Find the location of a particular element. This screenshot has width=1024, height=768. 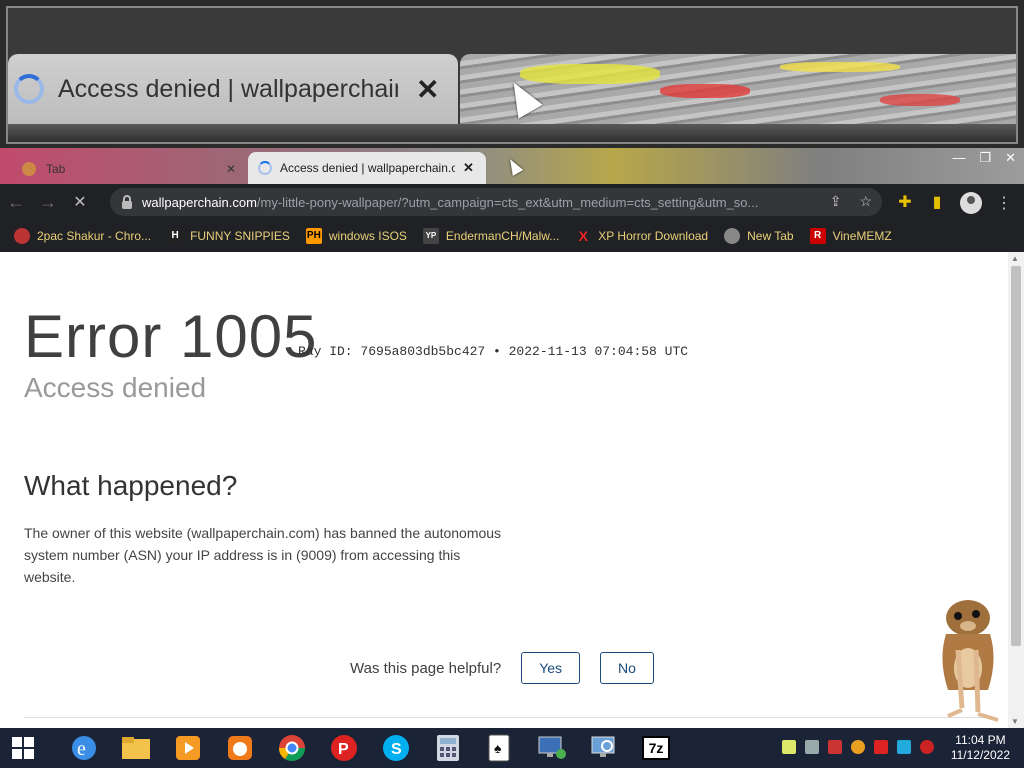

bookmark-windows-isos: PH windows ISOS is located at coordinates (356, 236).